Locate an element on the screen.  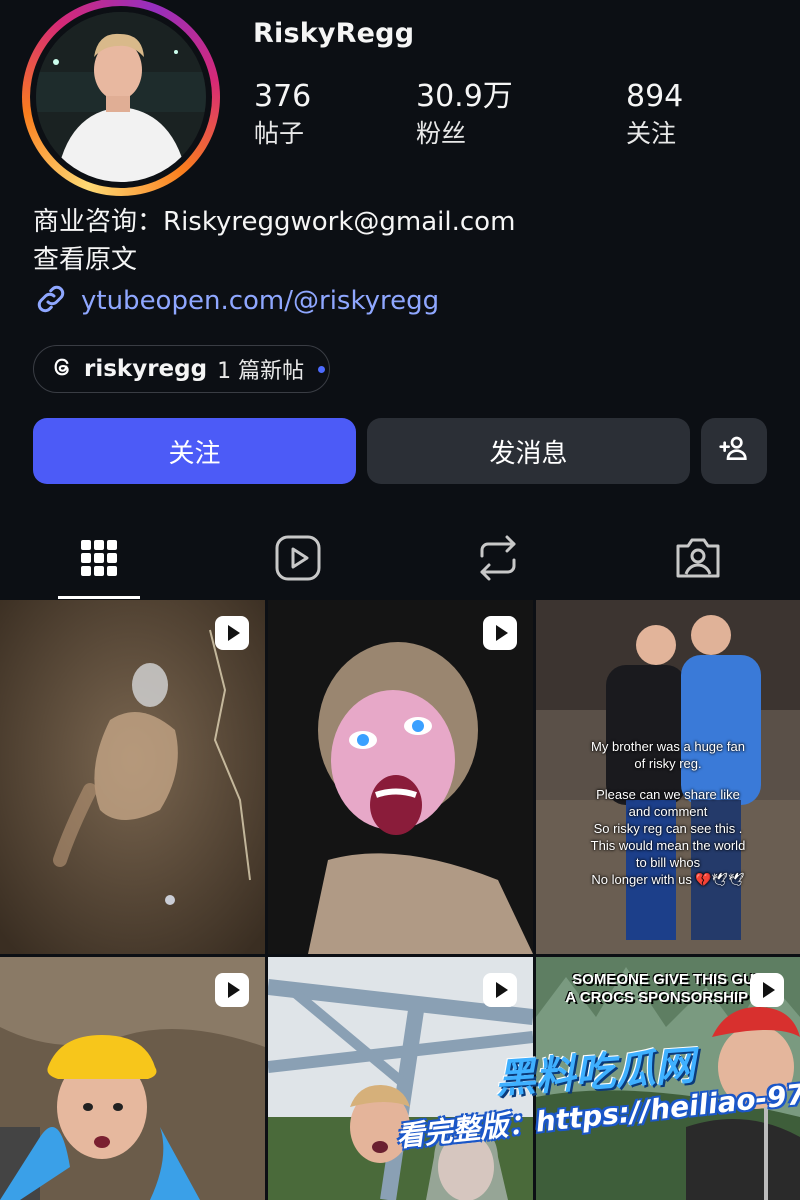
stat-posts-value: 376 is located at coordinates (283, 96).